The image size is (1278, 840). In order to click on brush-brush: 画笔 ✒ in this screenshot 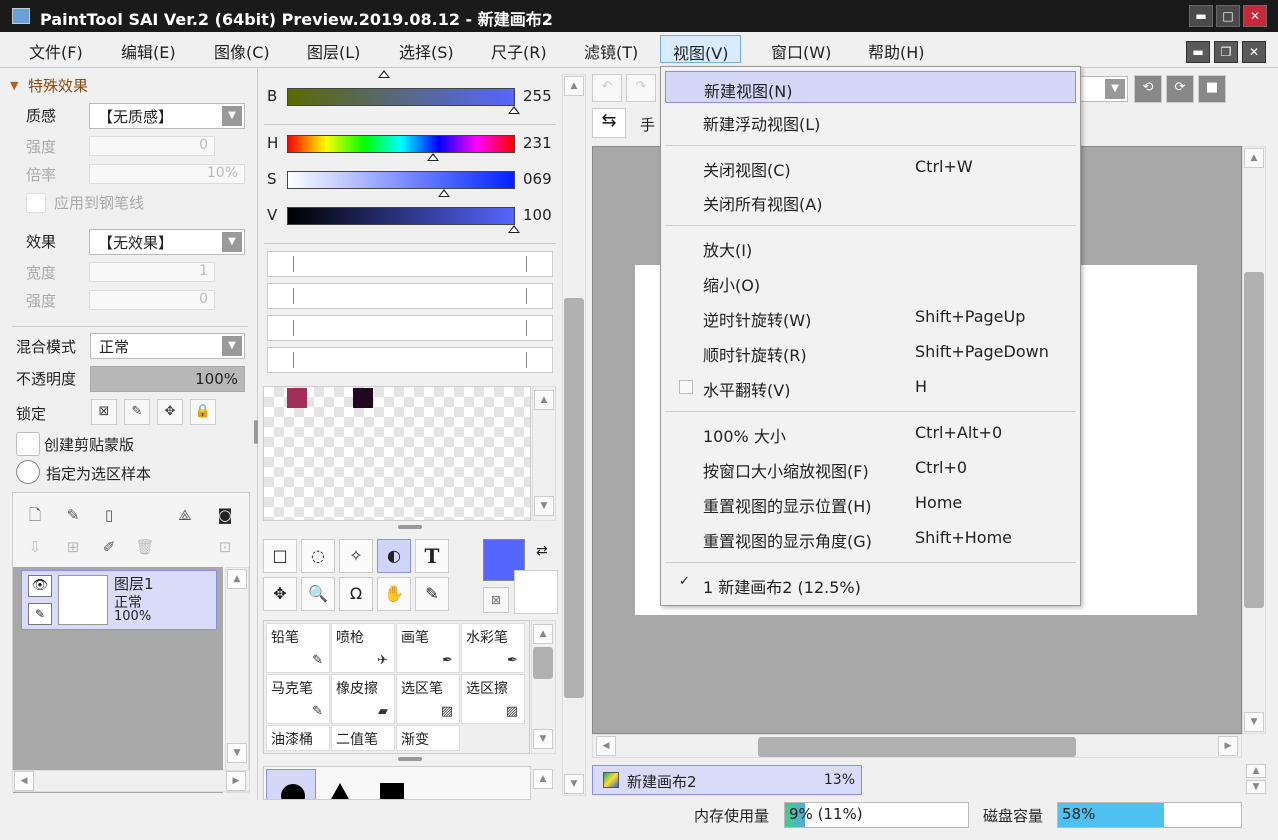, I will do `click(428, 648)`.